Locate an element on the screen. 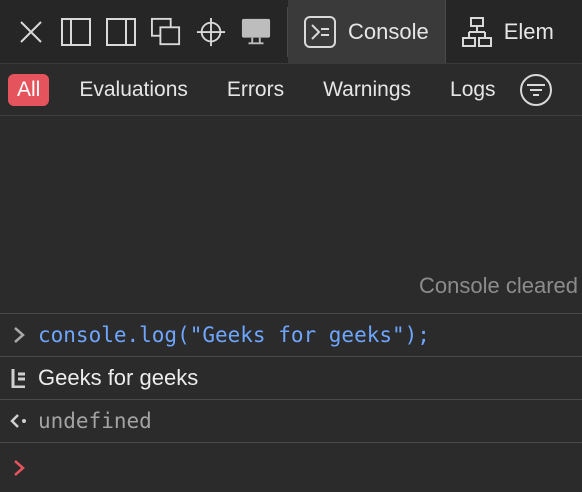 The width and height of the screenshot is (582, 492). console-input-command: console.log("Geeks for geeks"); is located at coordinates (234, 335).